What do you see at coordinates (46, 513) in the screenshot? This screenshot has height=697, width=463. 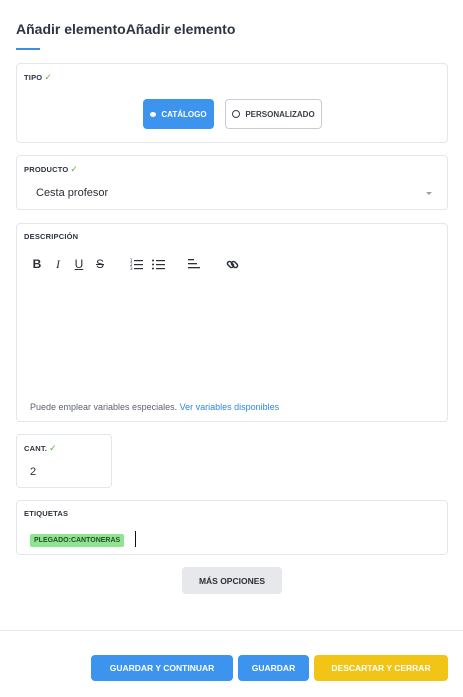 I see `etiquetas-label: ETIQUETAS` at bounding box center [46, 513].